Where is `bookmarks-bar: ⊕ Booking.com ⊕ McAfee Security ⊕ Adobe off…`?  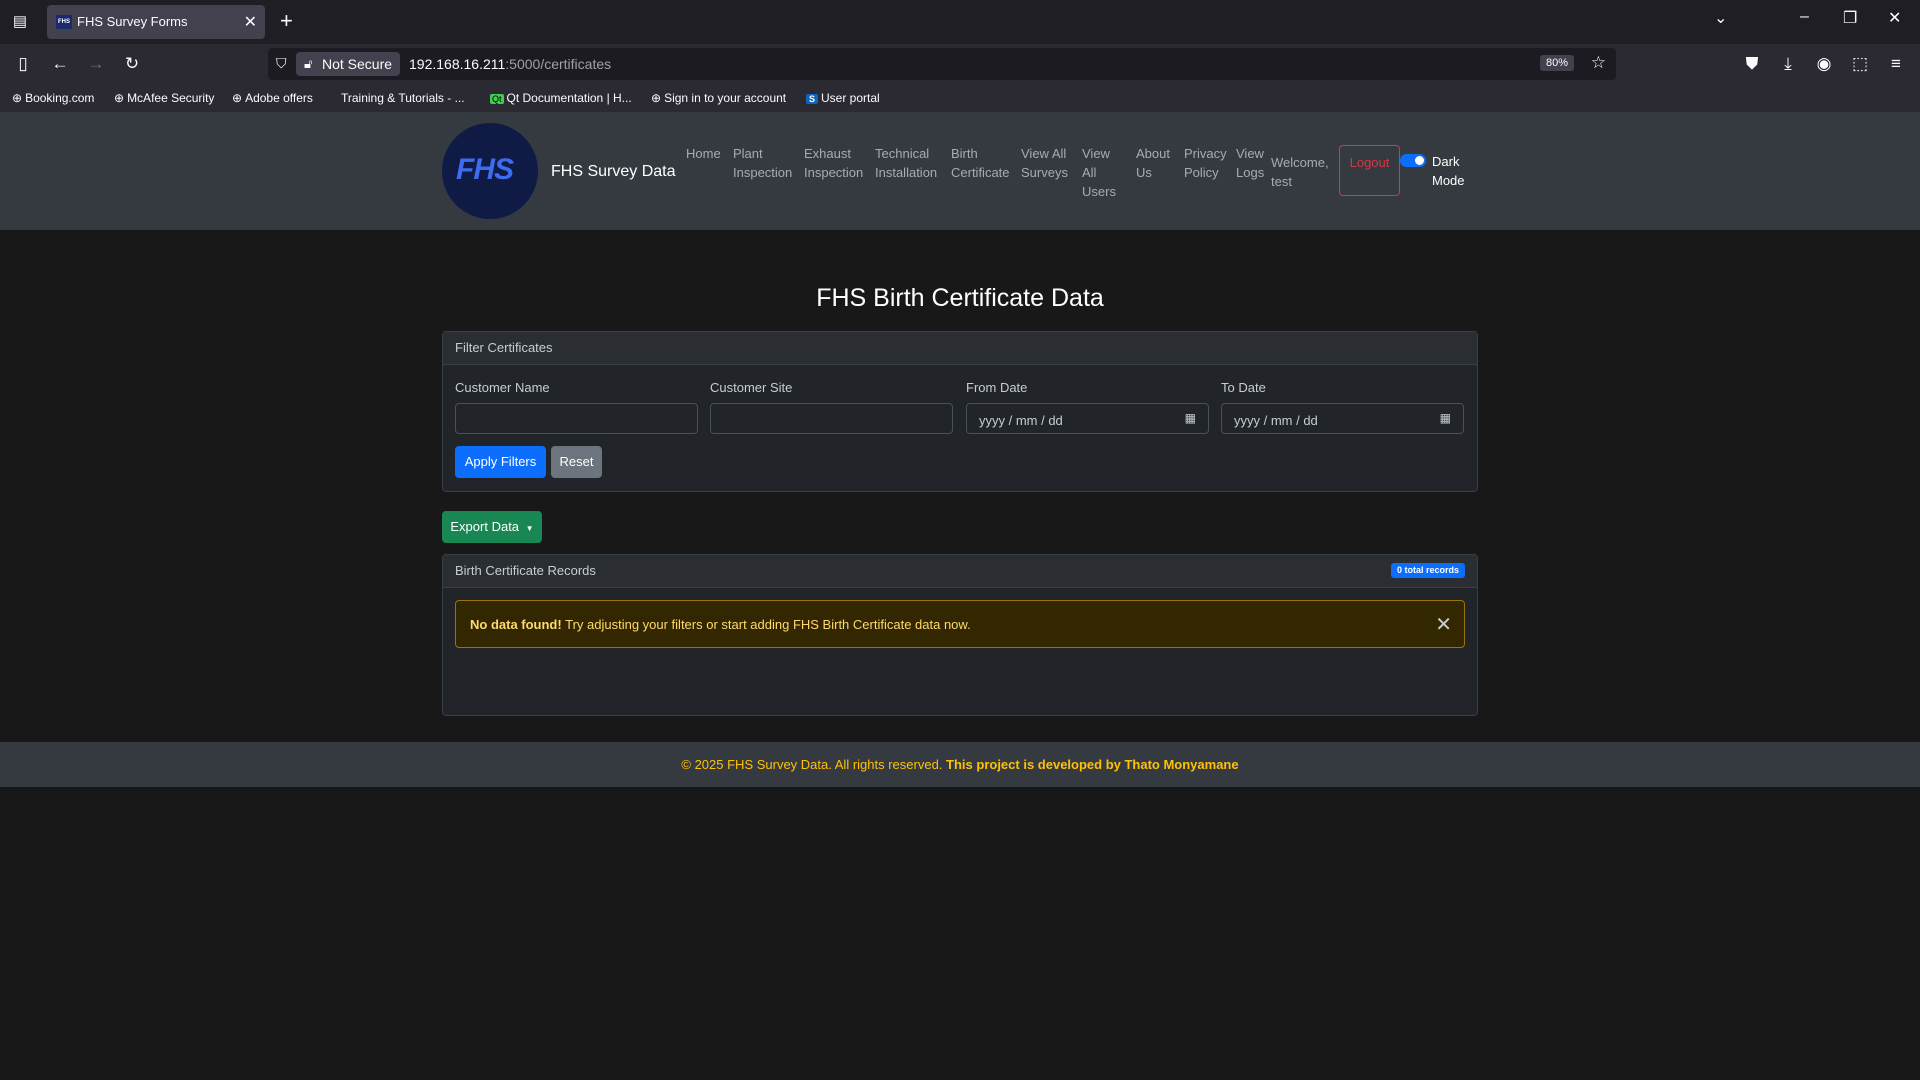
bookmarks-bar: ⊕ Booking.com ⊕ McAfee Security ⊕ Adobe off… is located at coordinates (960, 98).